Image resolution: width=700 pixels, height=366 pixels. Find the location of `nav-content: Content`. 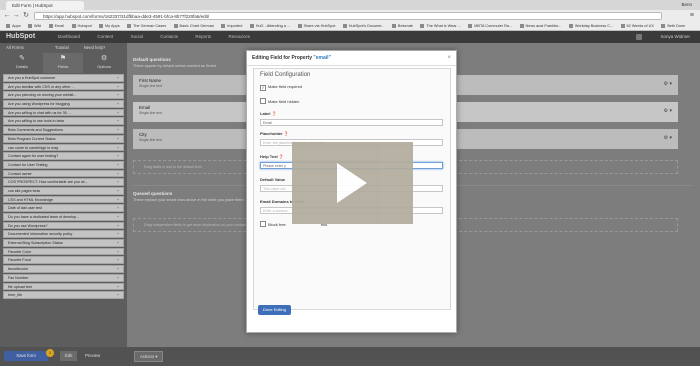

nav-content: Content is located at coordinates (105, 37).